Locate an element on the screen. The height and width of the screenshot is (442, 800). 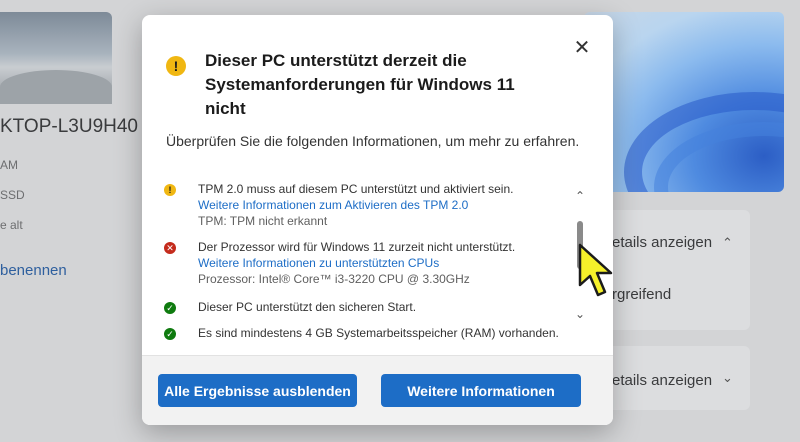
scroll-up-icon: ⌃ is located at coordinates (580, 196).